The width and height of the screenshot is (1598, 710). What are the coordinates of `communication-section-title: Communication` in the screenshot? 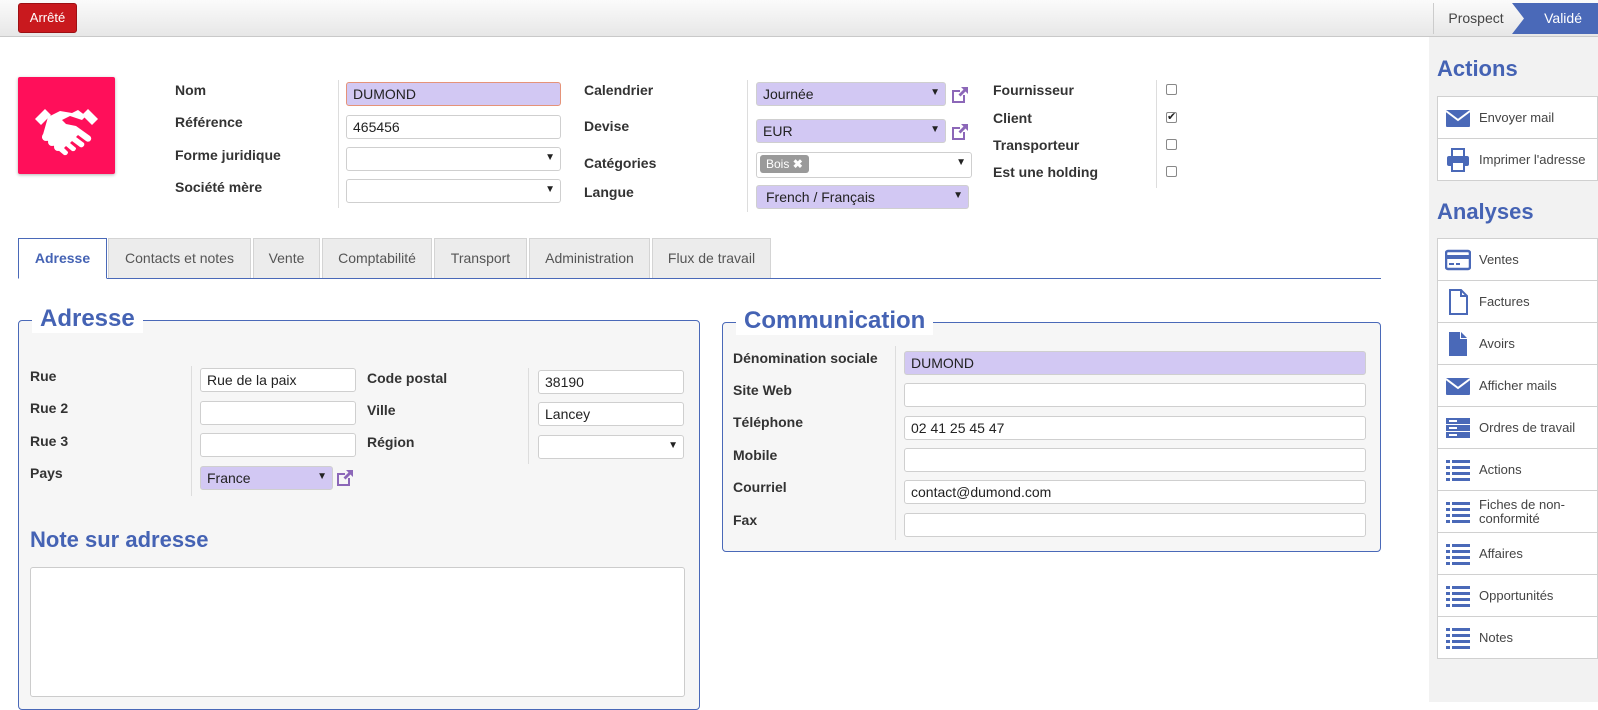 It's located at (835, 321).